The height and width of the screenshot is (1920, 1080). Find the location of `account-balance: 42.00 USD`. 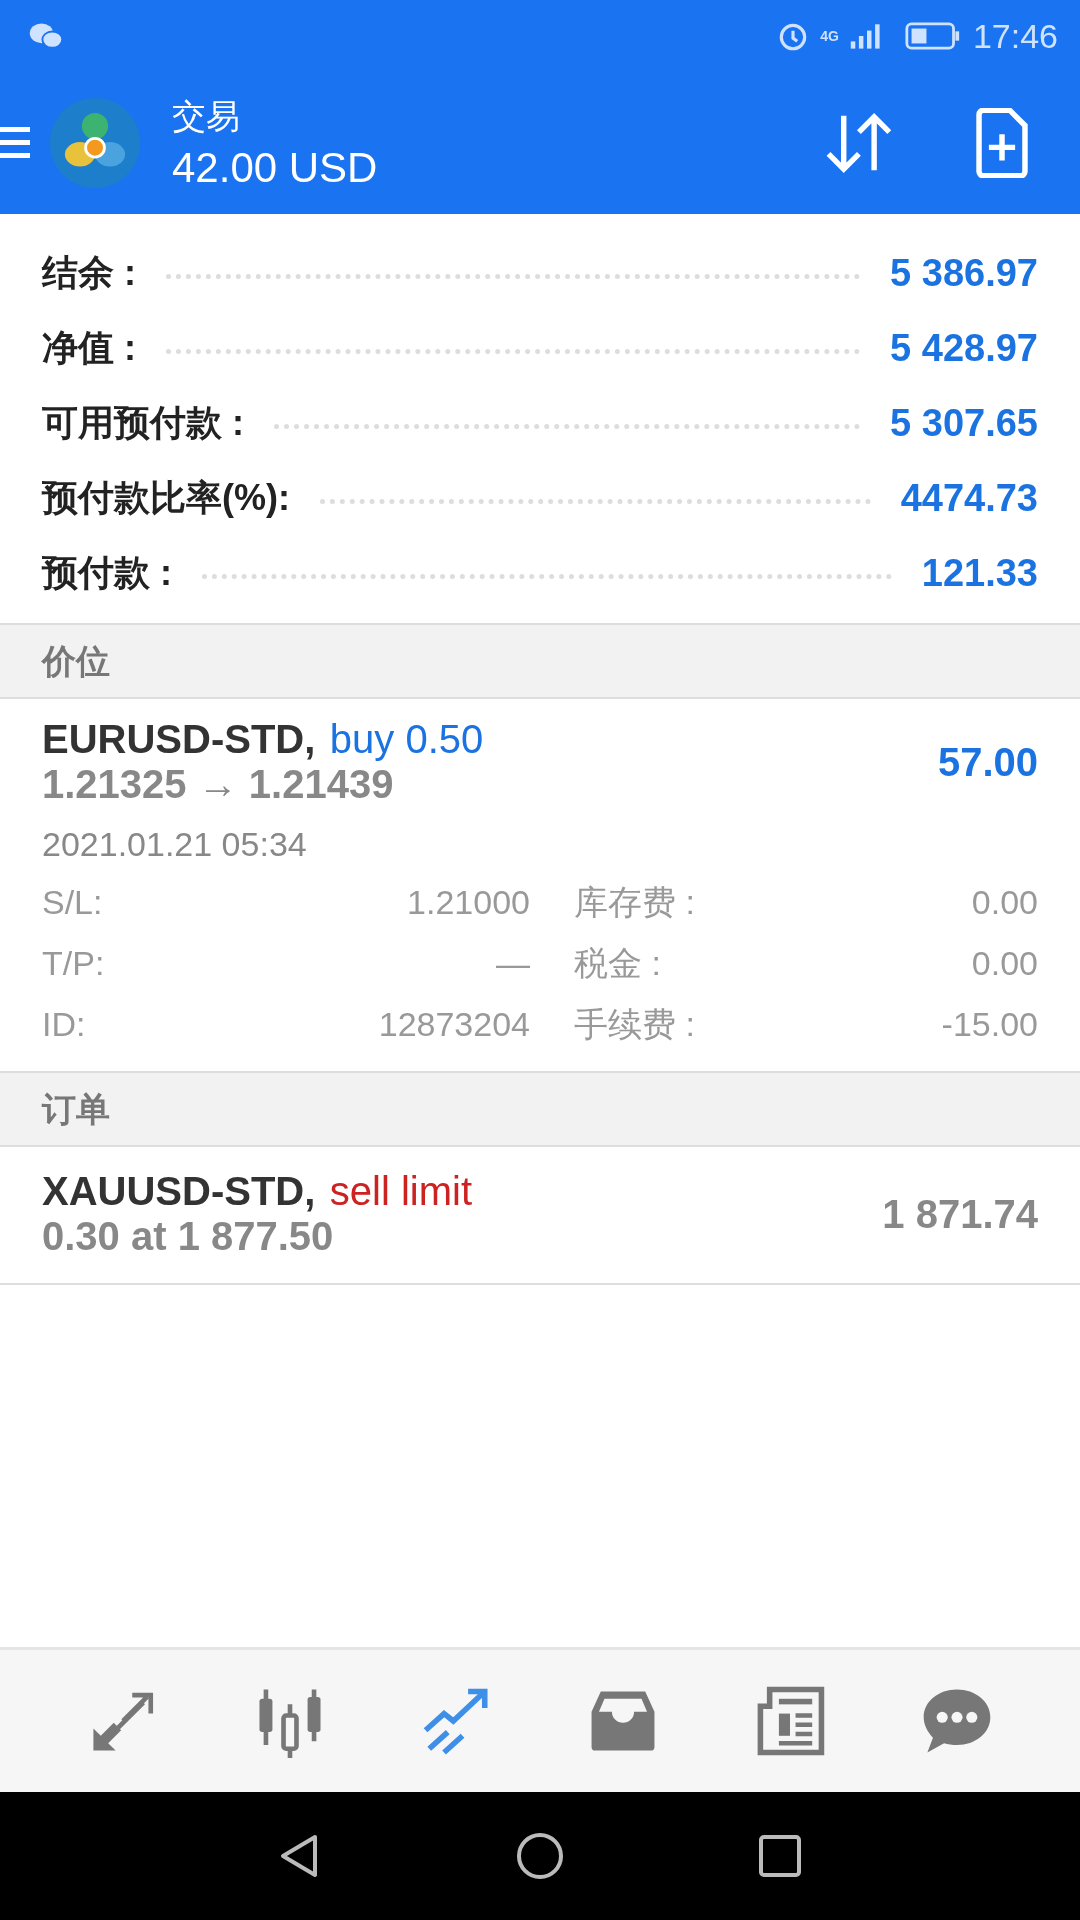

account-balance: 42.00 USD is located at coordinates (275, 168).